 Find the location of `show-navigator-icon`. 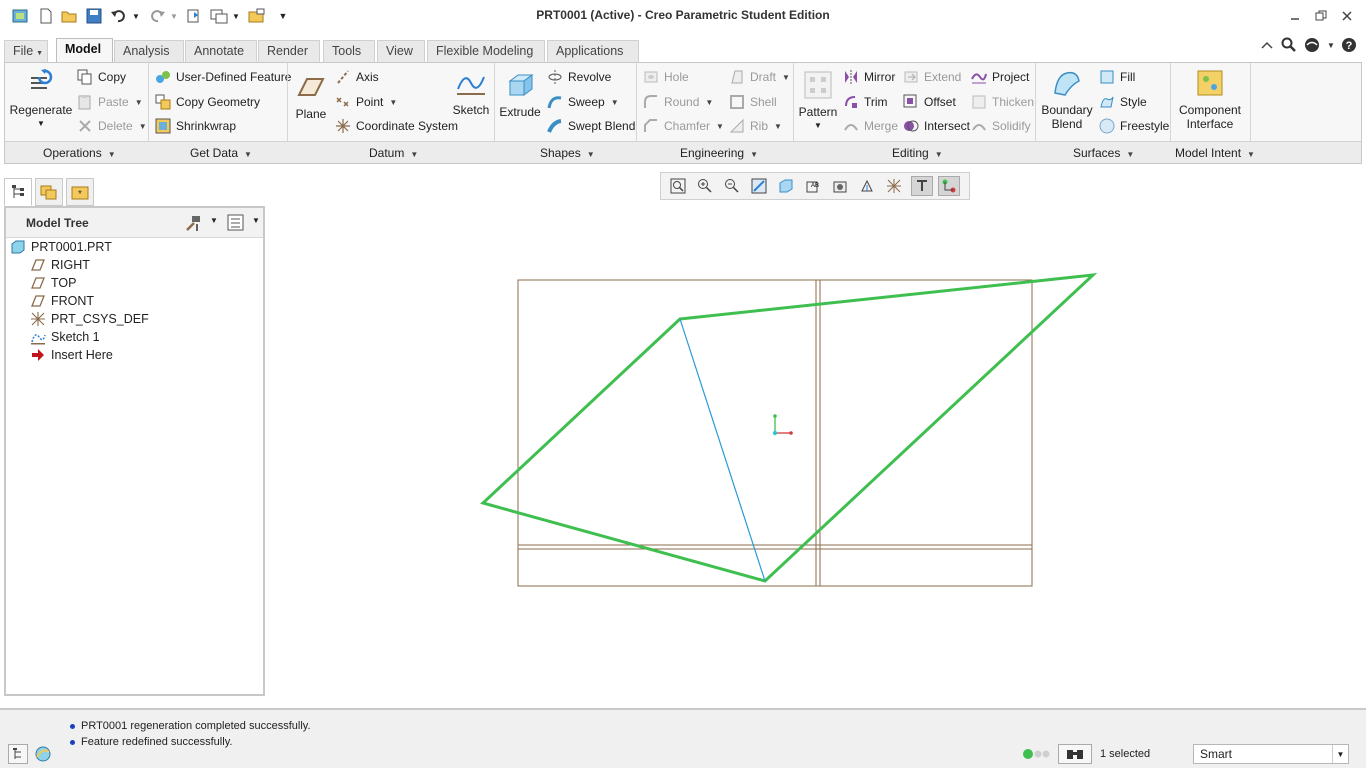

show-navigator-icon is located at coordinates (18, 754).